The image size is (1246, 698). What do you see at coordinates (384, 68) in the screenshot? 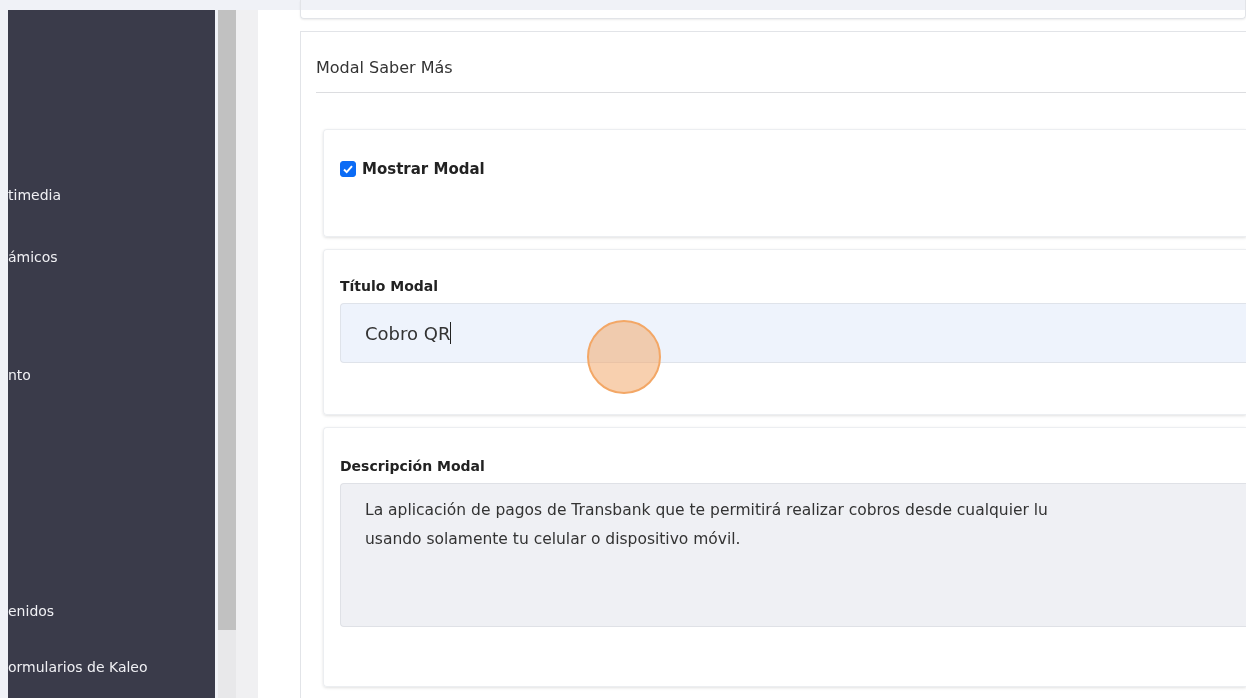
I see `section-title: Modal Saber Más` at bounding box center [384, 68].